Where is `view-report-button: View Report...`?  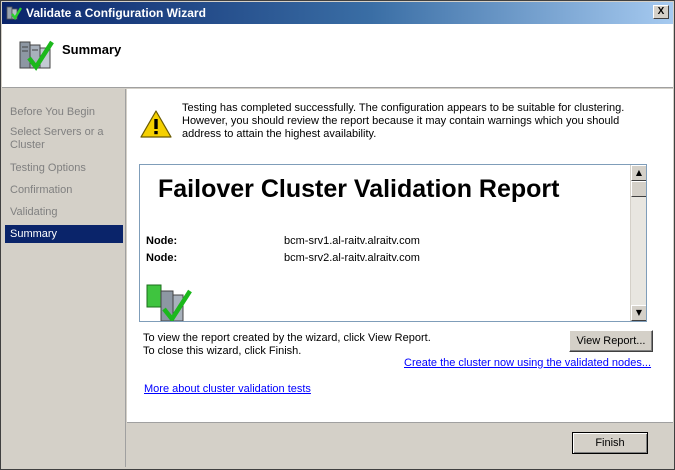 view-report-button: View Report... is located at coordinates (611, 341).